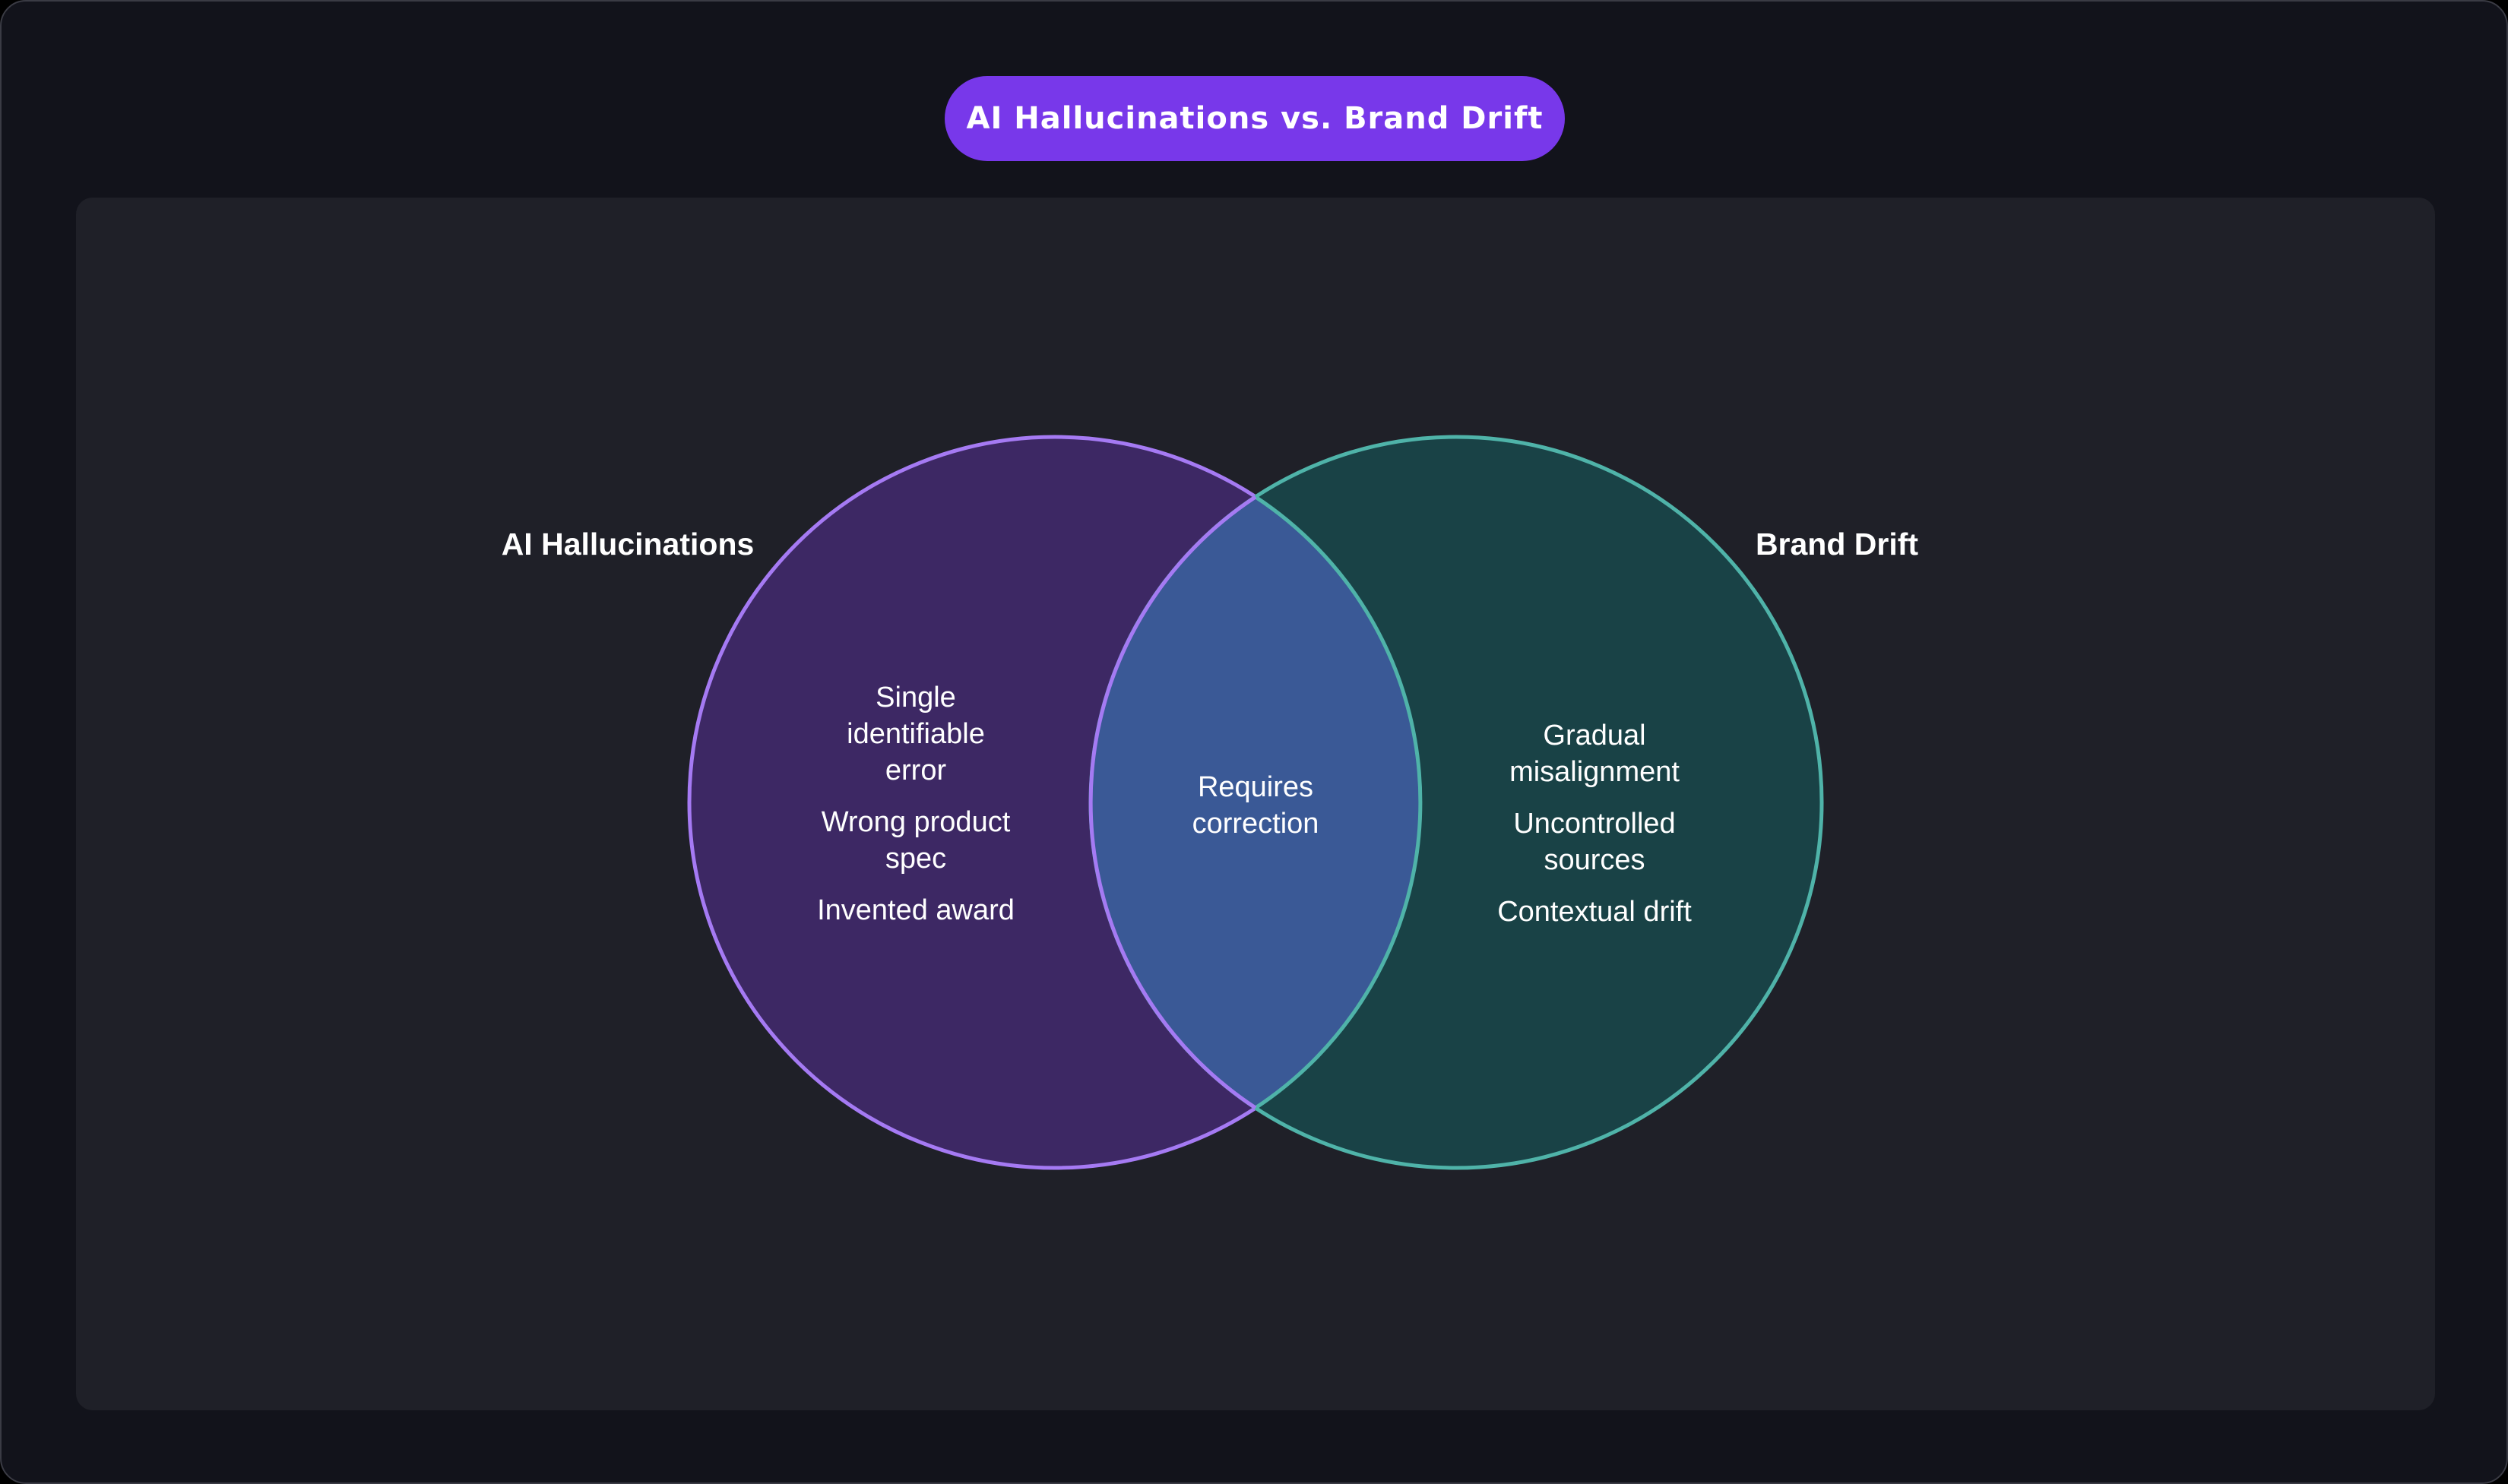 The width and height of the screenshot is (2508, 1484). Describe the element at coordinates (1256, 787) in the screenshot. I see `item-line: Requires` at that location.